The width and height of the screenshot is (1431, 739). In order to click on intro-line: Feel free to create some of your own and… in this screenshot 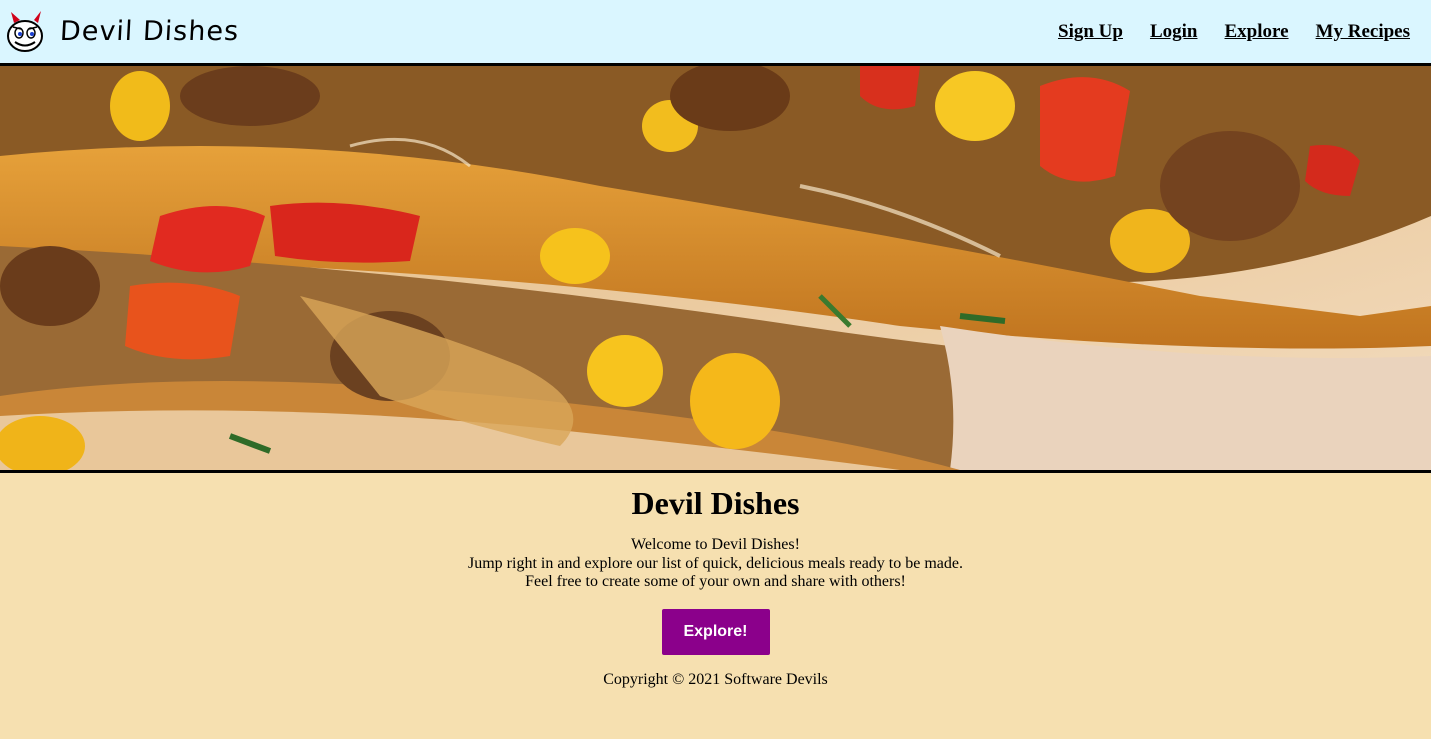, I will do `click(715, 581)`.